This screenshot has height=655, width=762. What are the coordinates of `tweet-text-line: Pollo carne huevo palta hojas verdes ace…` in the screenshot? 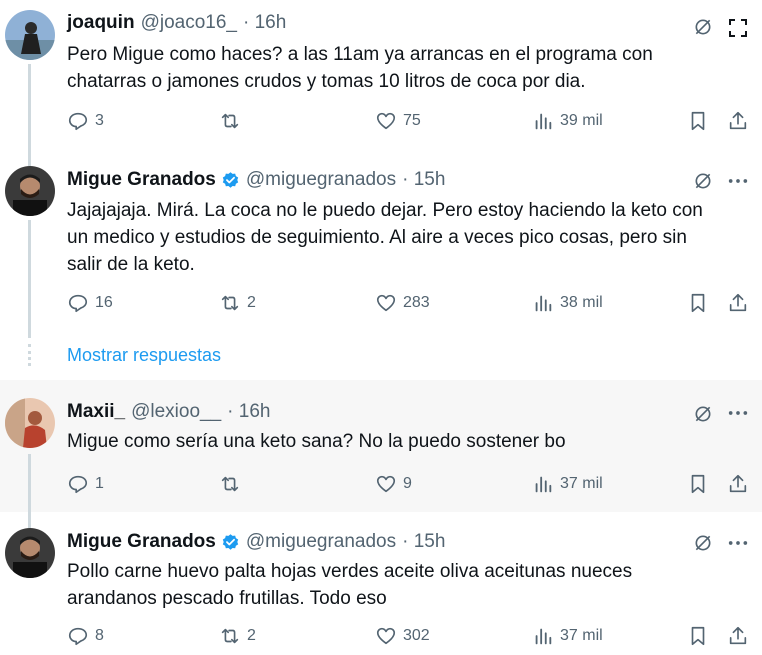 It's located at (350, 571).